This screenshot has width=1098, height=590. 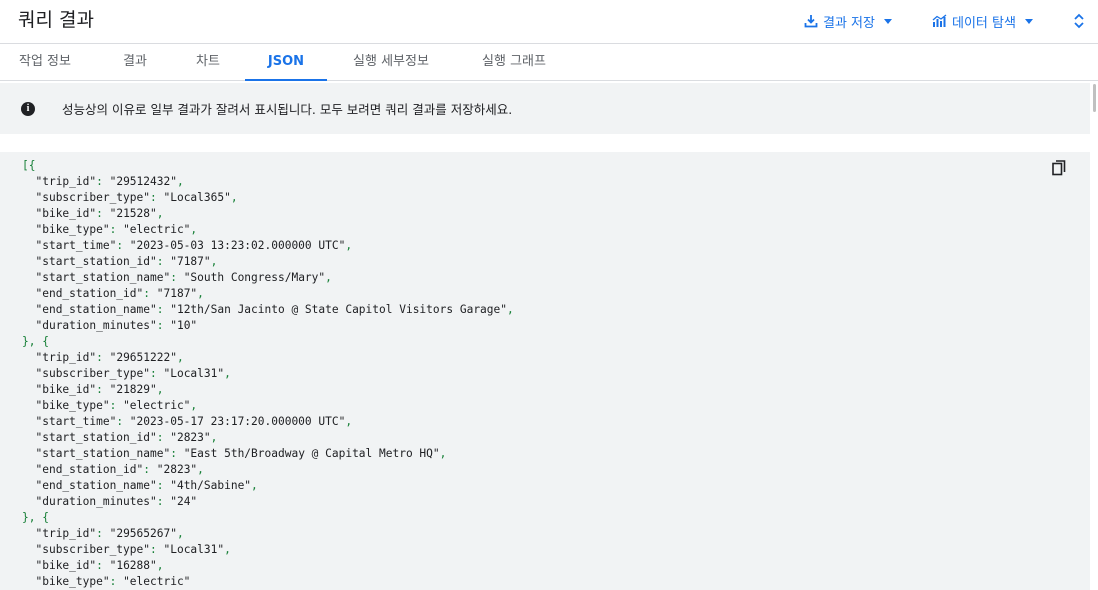 What do you see at coordinates (143, 357) in the screenshot?
I see `json-value: "29651222"` at bounding box center [143, 357].